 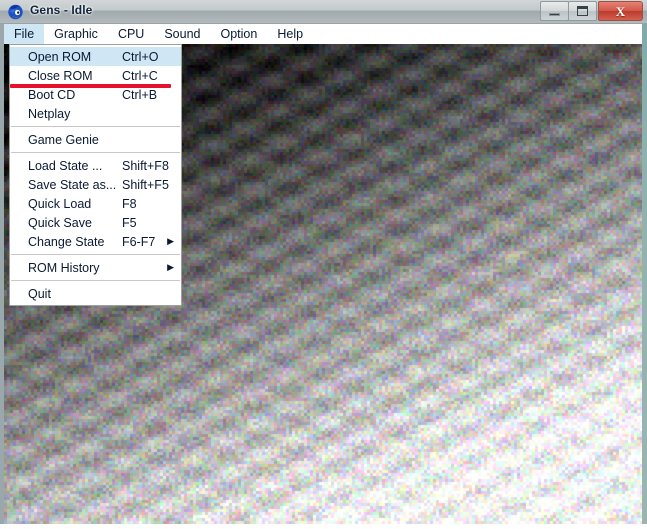 I want to click on menu-item-load-state: Load State ... Shift+F8, so click(x=95, y=165).